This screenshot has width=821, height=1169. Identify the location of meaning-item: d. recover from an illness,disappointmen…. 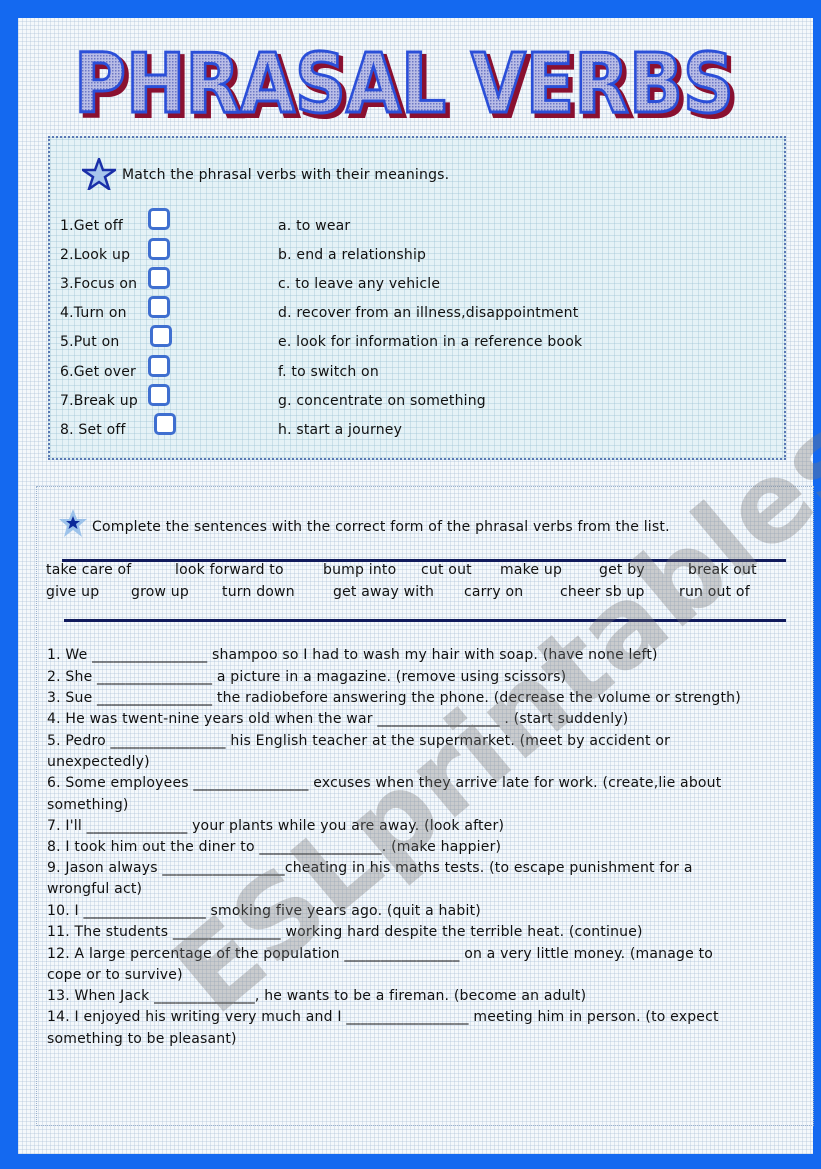
(428, 313).